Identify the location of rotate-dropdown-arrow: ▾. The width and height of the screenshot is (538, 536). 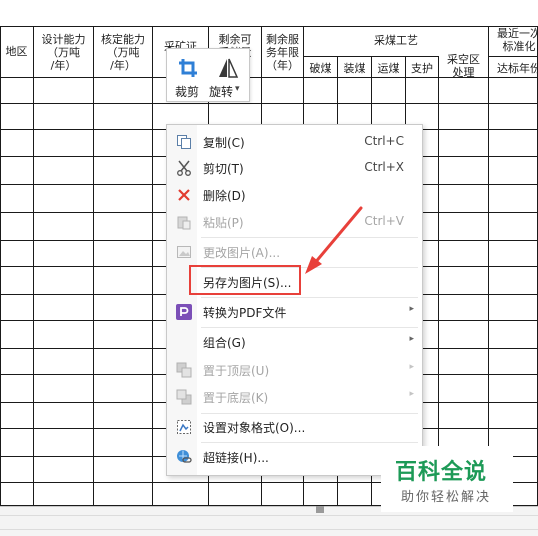
(237, 89).